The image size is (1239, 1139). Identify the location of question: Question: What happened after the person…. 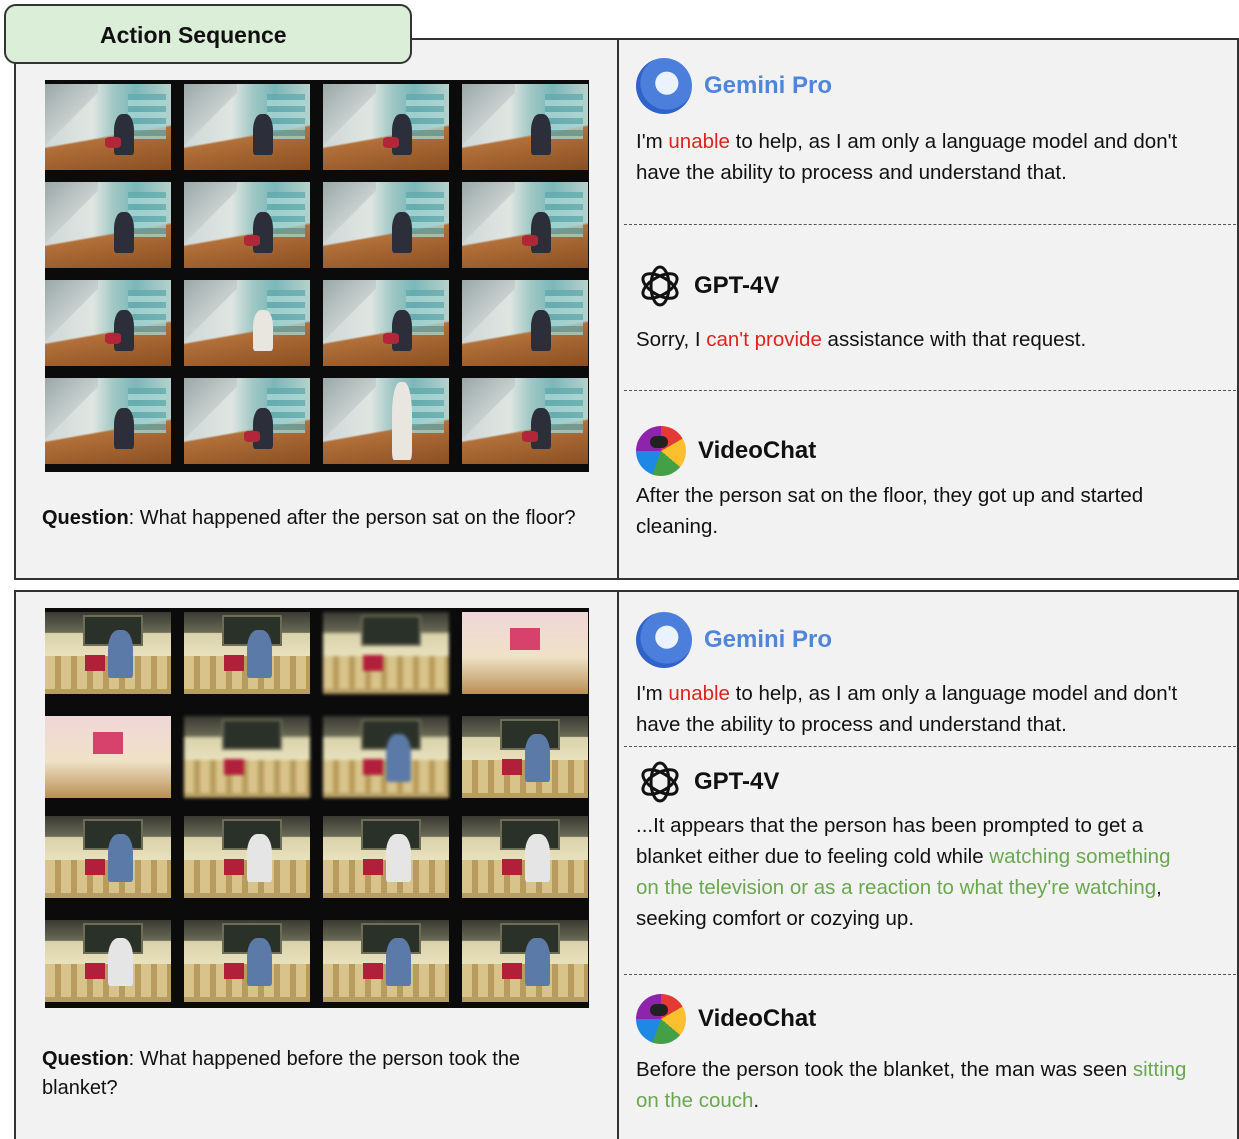
(319, 518).